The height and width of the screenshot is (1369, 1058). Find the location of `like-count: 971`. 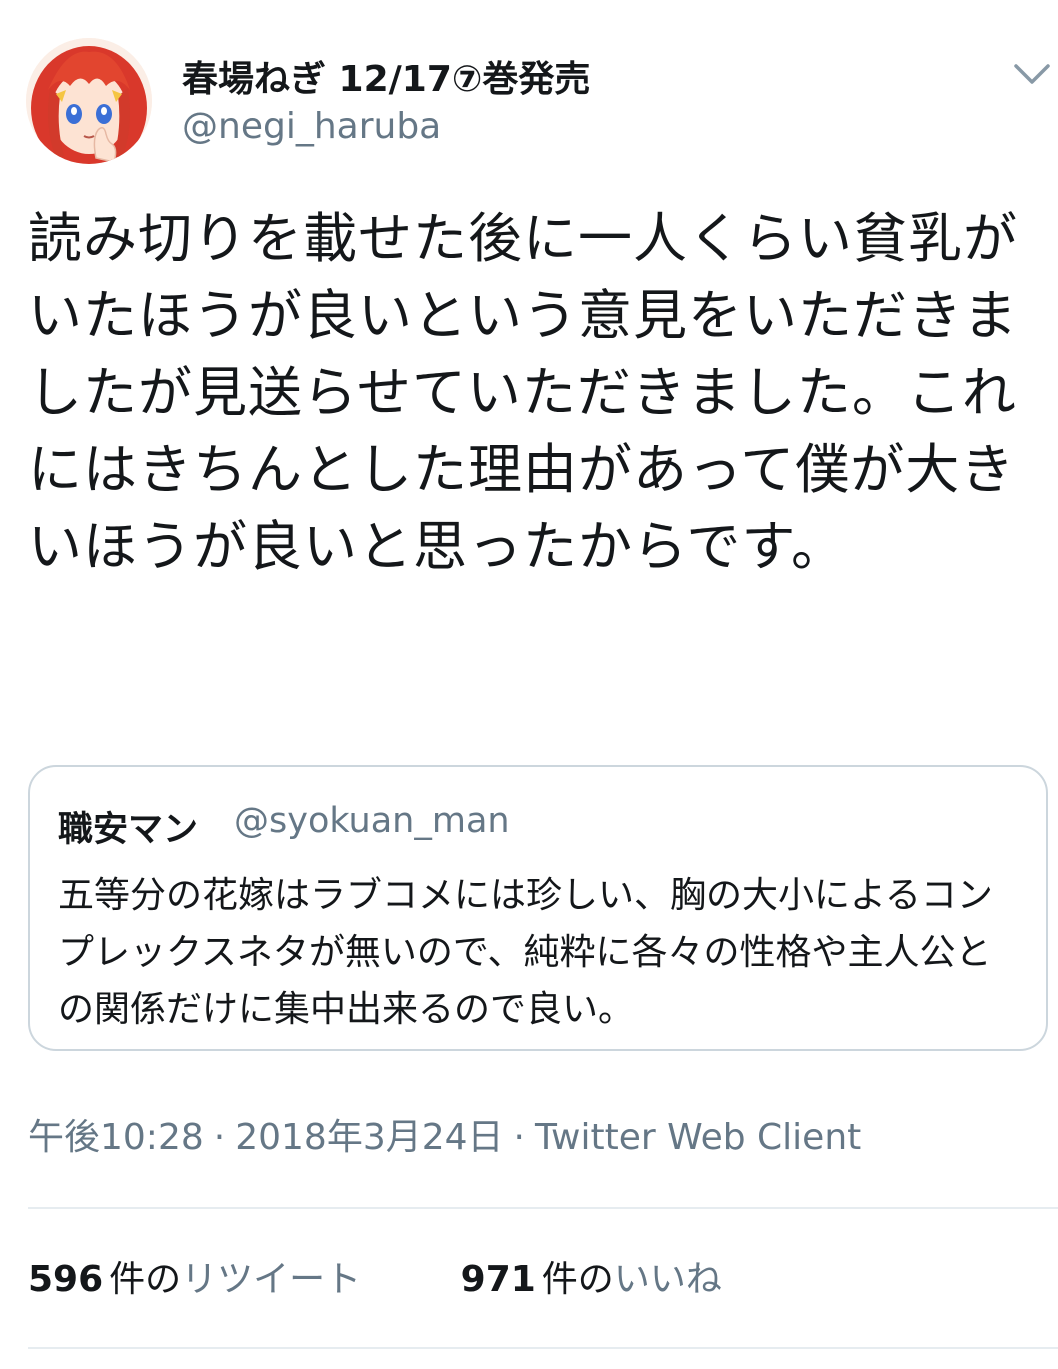

like-count: 971 is located at coordinates (498, 1279).